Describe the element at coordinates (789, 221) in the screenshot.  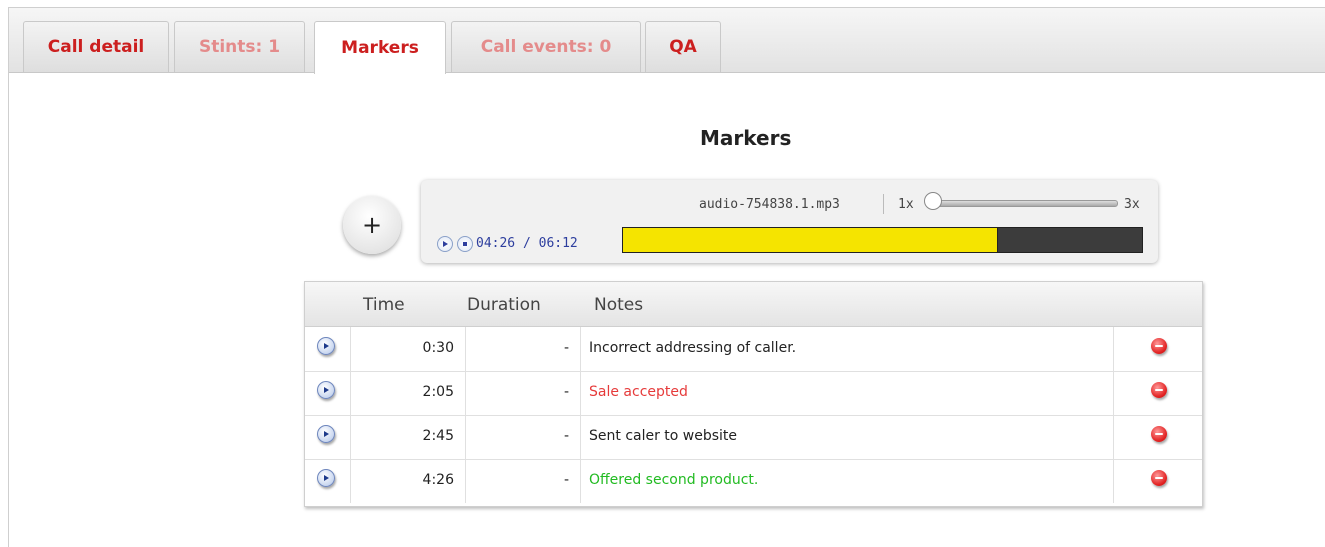
I see `audio-player: audio-754838.1.mp3 1x 3x 04:26 / 06:12` at that location.